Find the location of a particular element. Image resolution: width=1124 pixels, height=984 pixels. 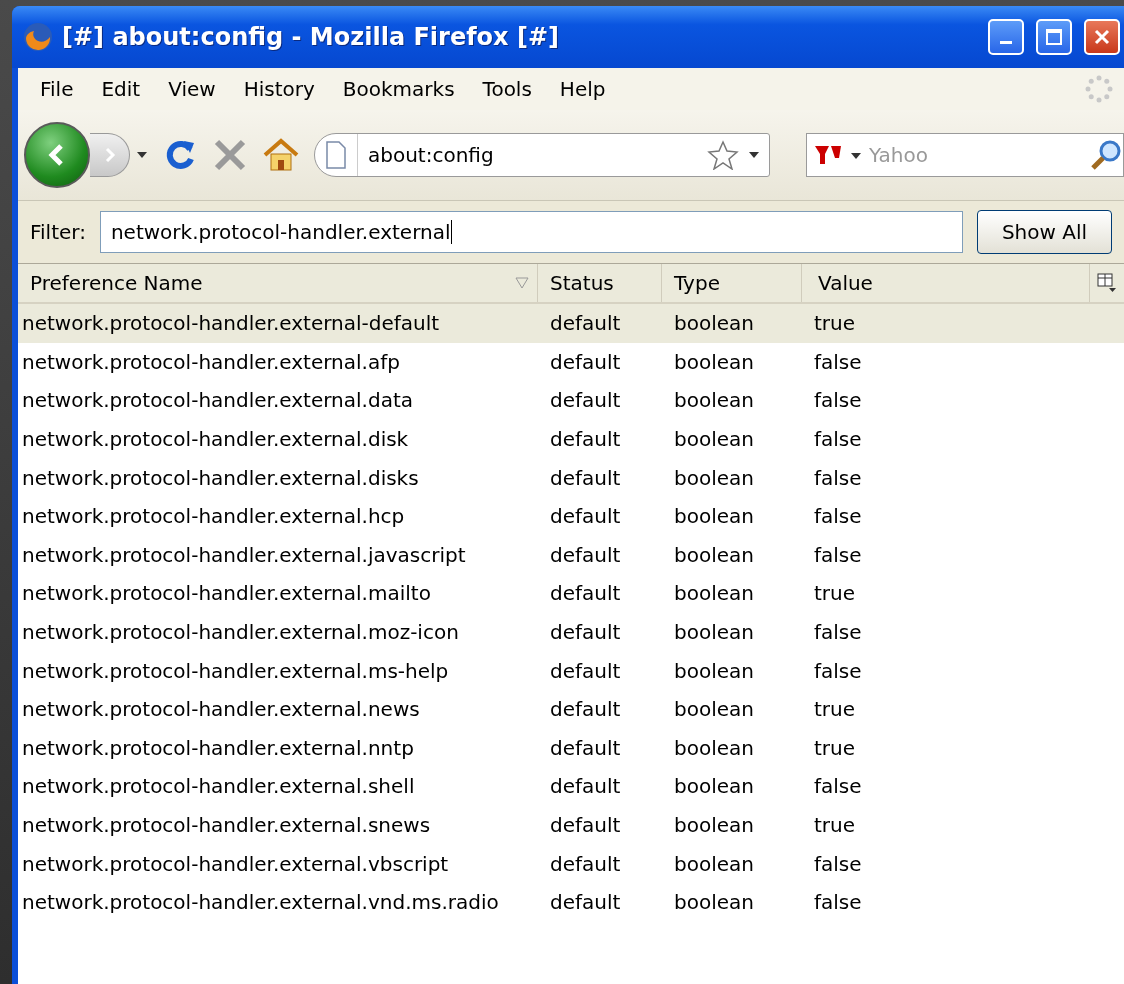

table-row: network.protocol-handler.external-default default boolean true is located at coordinates (571, 323).